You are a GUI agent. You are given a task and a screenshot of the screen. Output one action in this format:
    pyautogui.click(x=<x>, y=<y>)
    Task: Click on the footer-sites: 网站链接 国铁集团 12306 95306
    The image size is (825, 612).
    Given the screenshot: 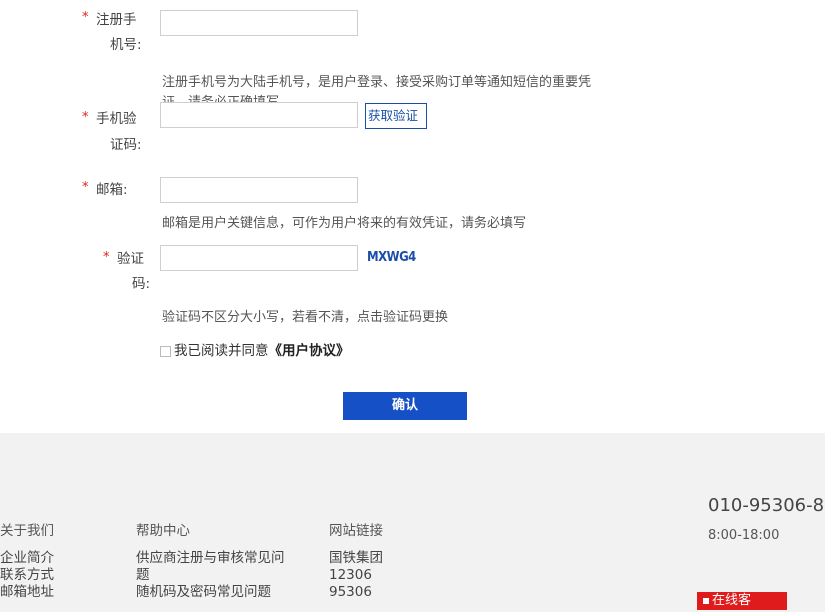 What is the action you would take?
    pyautogui.click(x=356, y=562)
    